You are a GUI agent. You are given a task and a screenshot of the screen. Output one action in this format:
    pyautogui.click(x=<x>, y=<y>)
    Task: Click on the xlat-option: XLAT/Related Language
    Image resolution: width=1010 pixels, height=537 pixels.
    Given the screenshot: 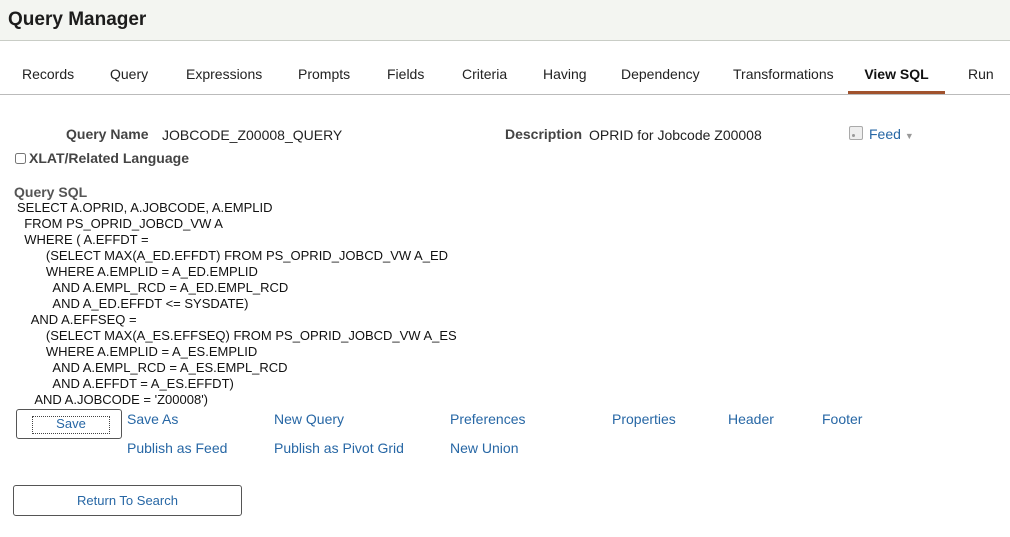 What is the action you would take?
    pyautogui.click(x=102, y=158)
    